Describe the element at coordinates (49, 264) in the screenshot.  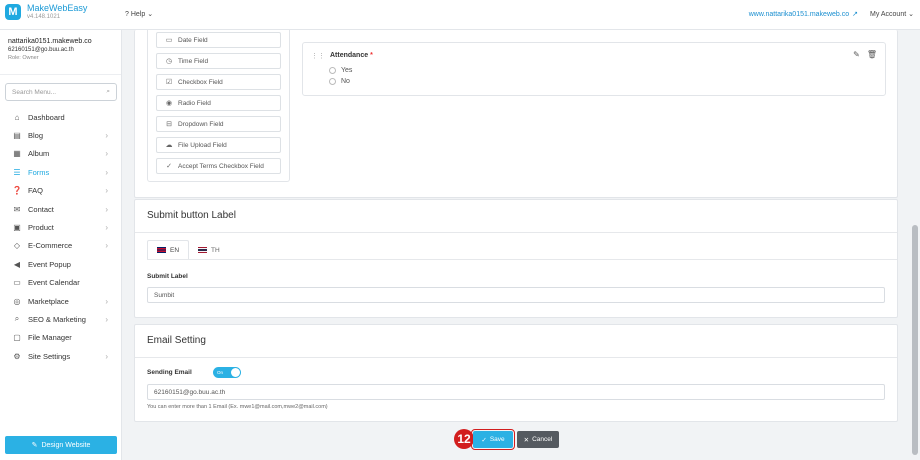
I see `sidebar-item-label: Event Popup` at that location.